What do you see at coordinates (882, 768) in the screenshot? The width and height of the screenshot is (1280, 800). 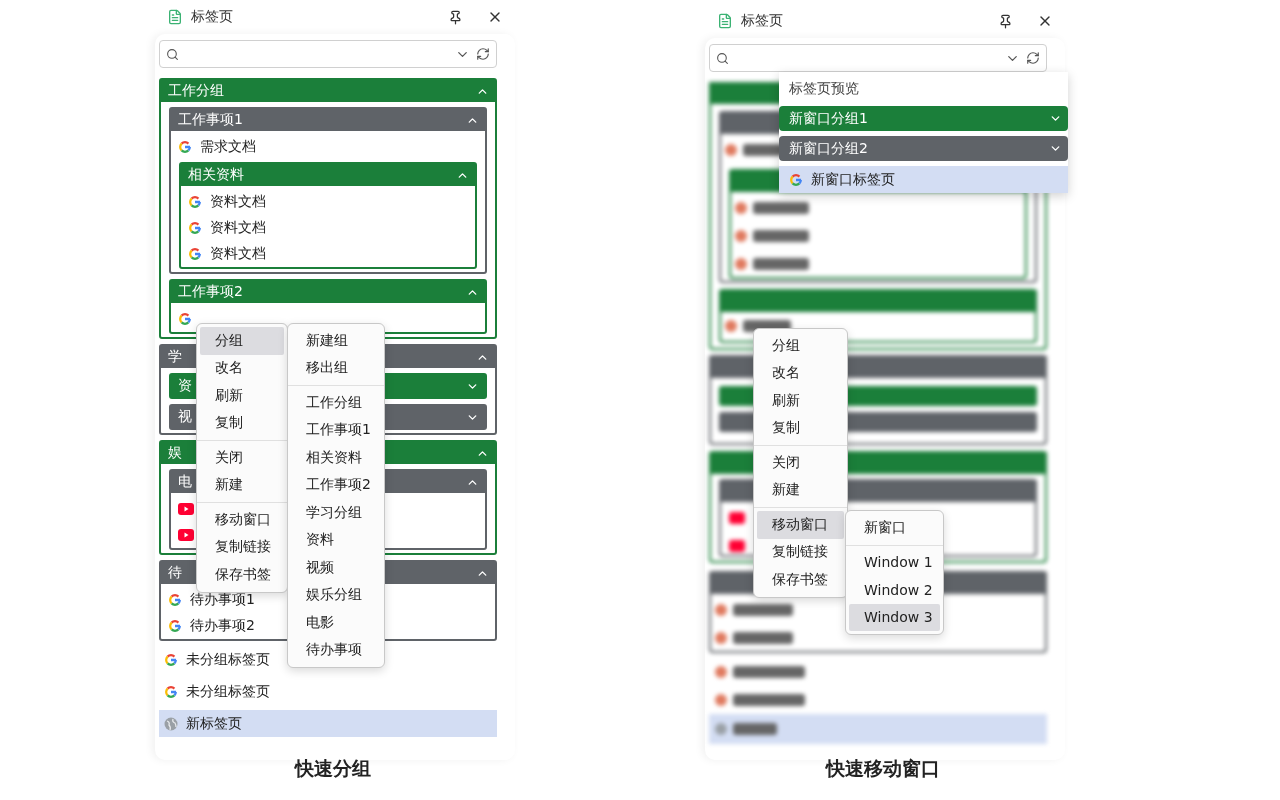 I see `caption: 快速移动窗口` at bounding box center [882, 768].